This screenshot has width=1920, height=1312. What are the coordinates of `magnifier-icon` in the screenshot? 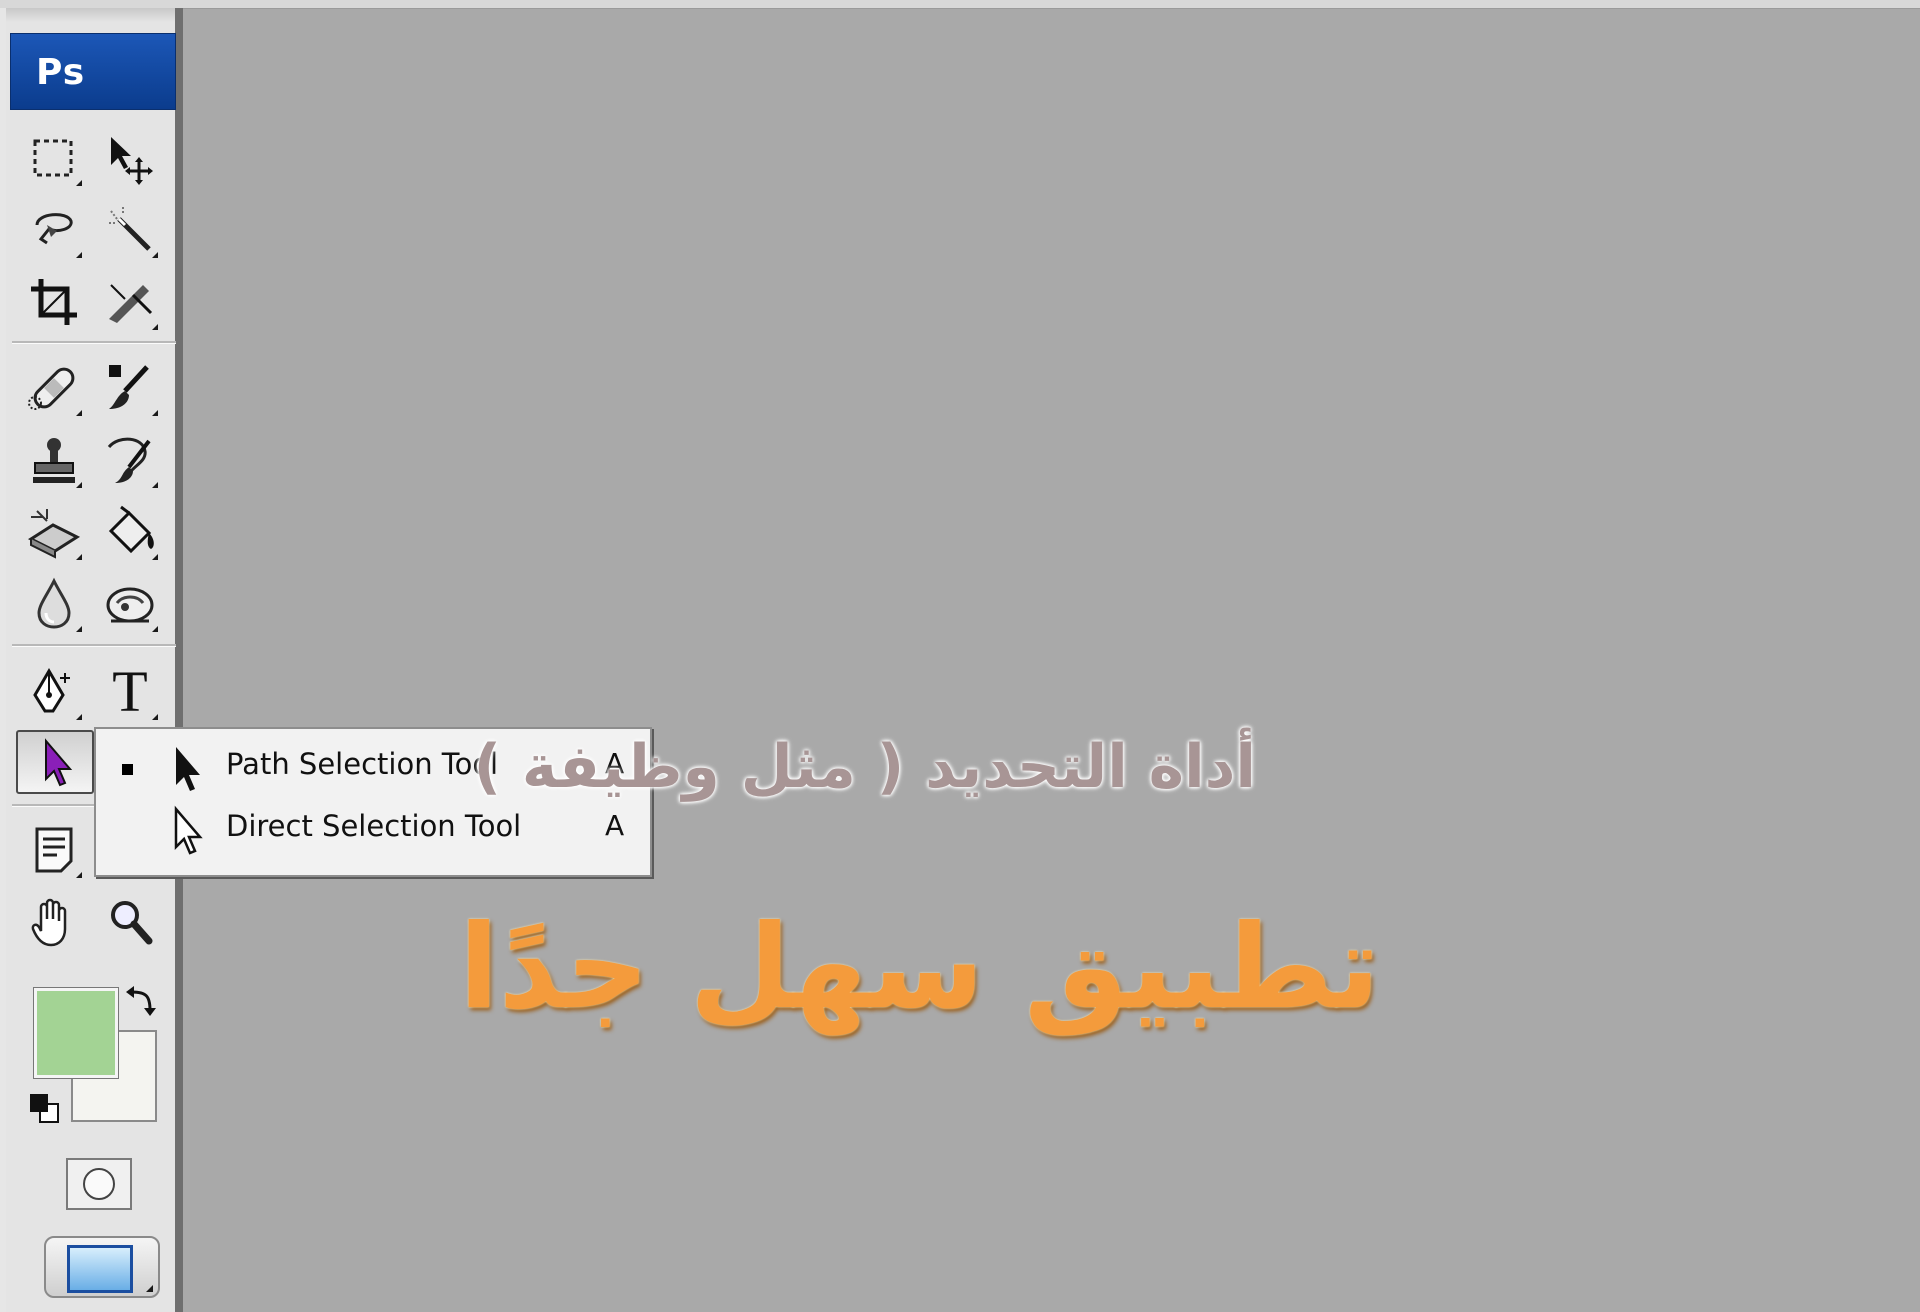 It's located at (132, 923).